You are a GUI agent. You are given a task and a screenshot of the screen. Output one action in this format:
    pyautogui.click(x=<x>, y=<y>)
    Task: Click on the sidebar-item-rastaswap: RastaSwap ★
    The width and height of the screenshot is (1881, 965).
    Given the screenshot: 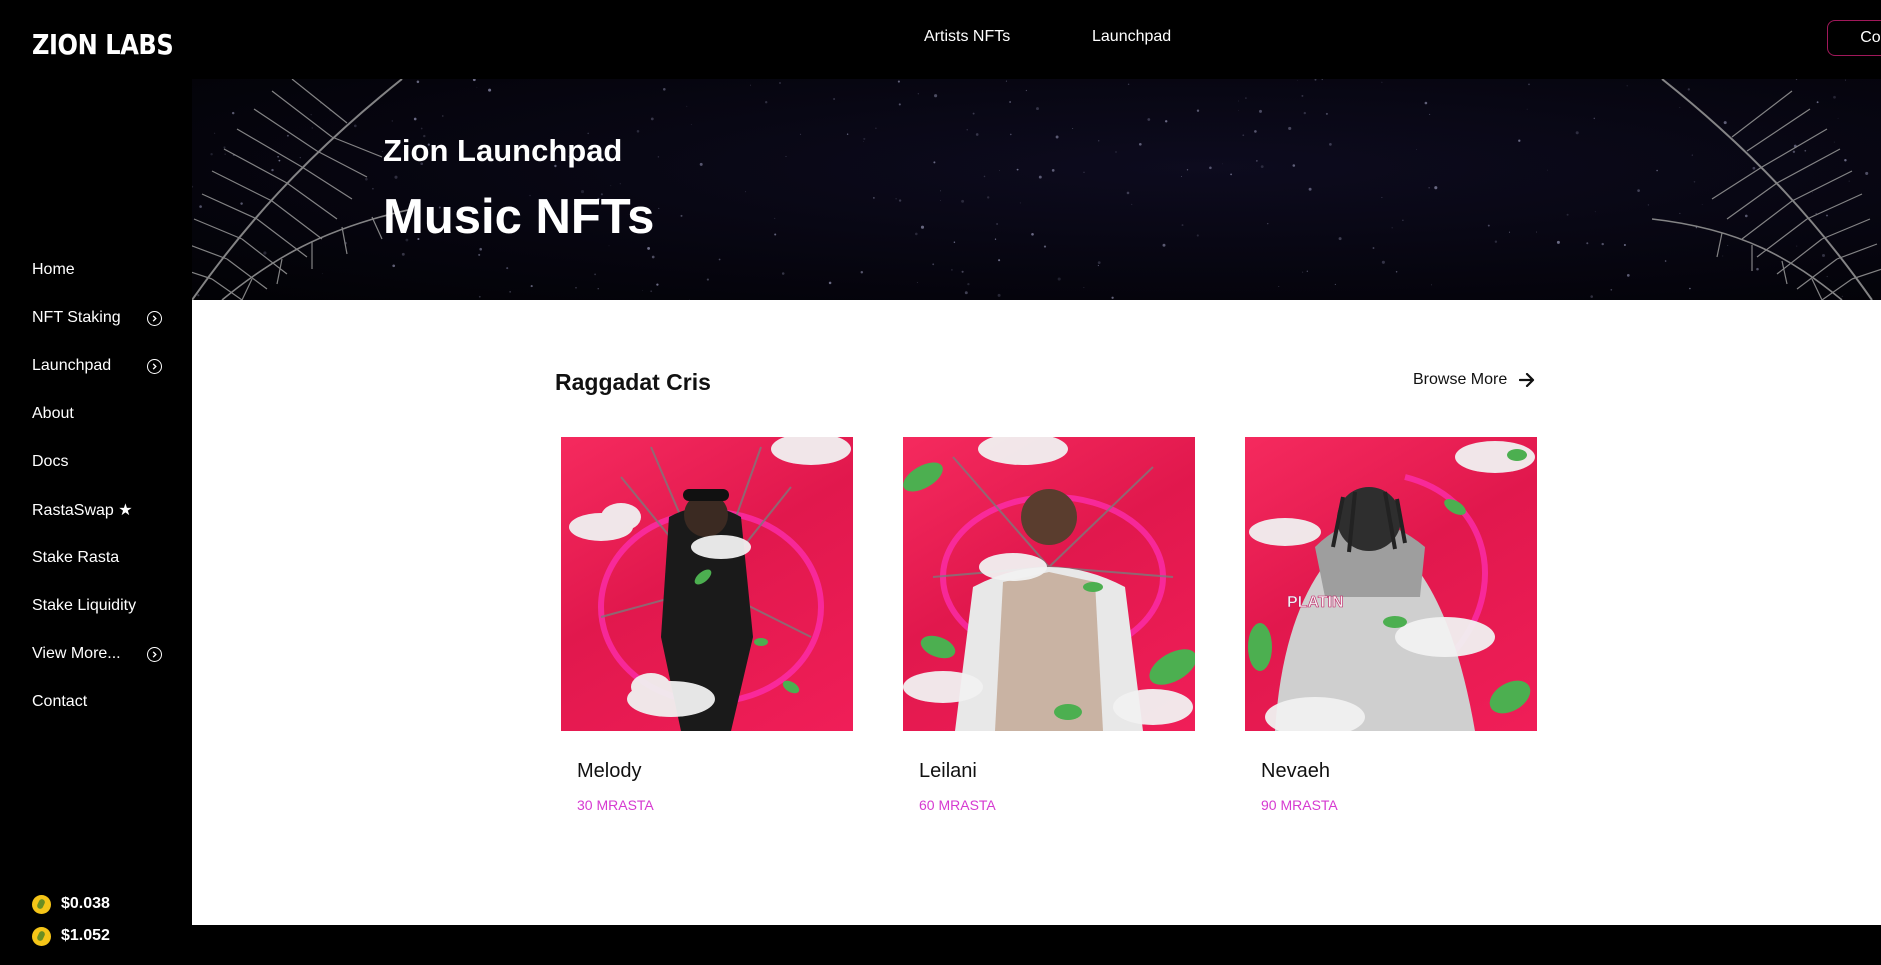 What is the action you would take?
    pyautogui.click(x=97, y=510)
    